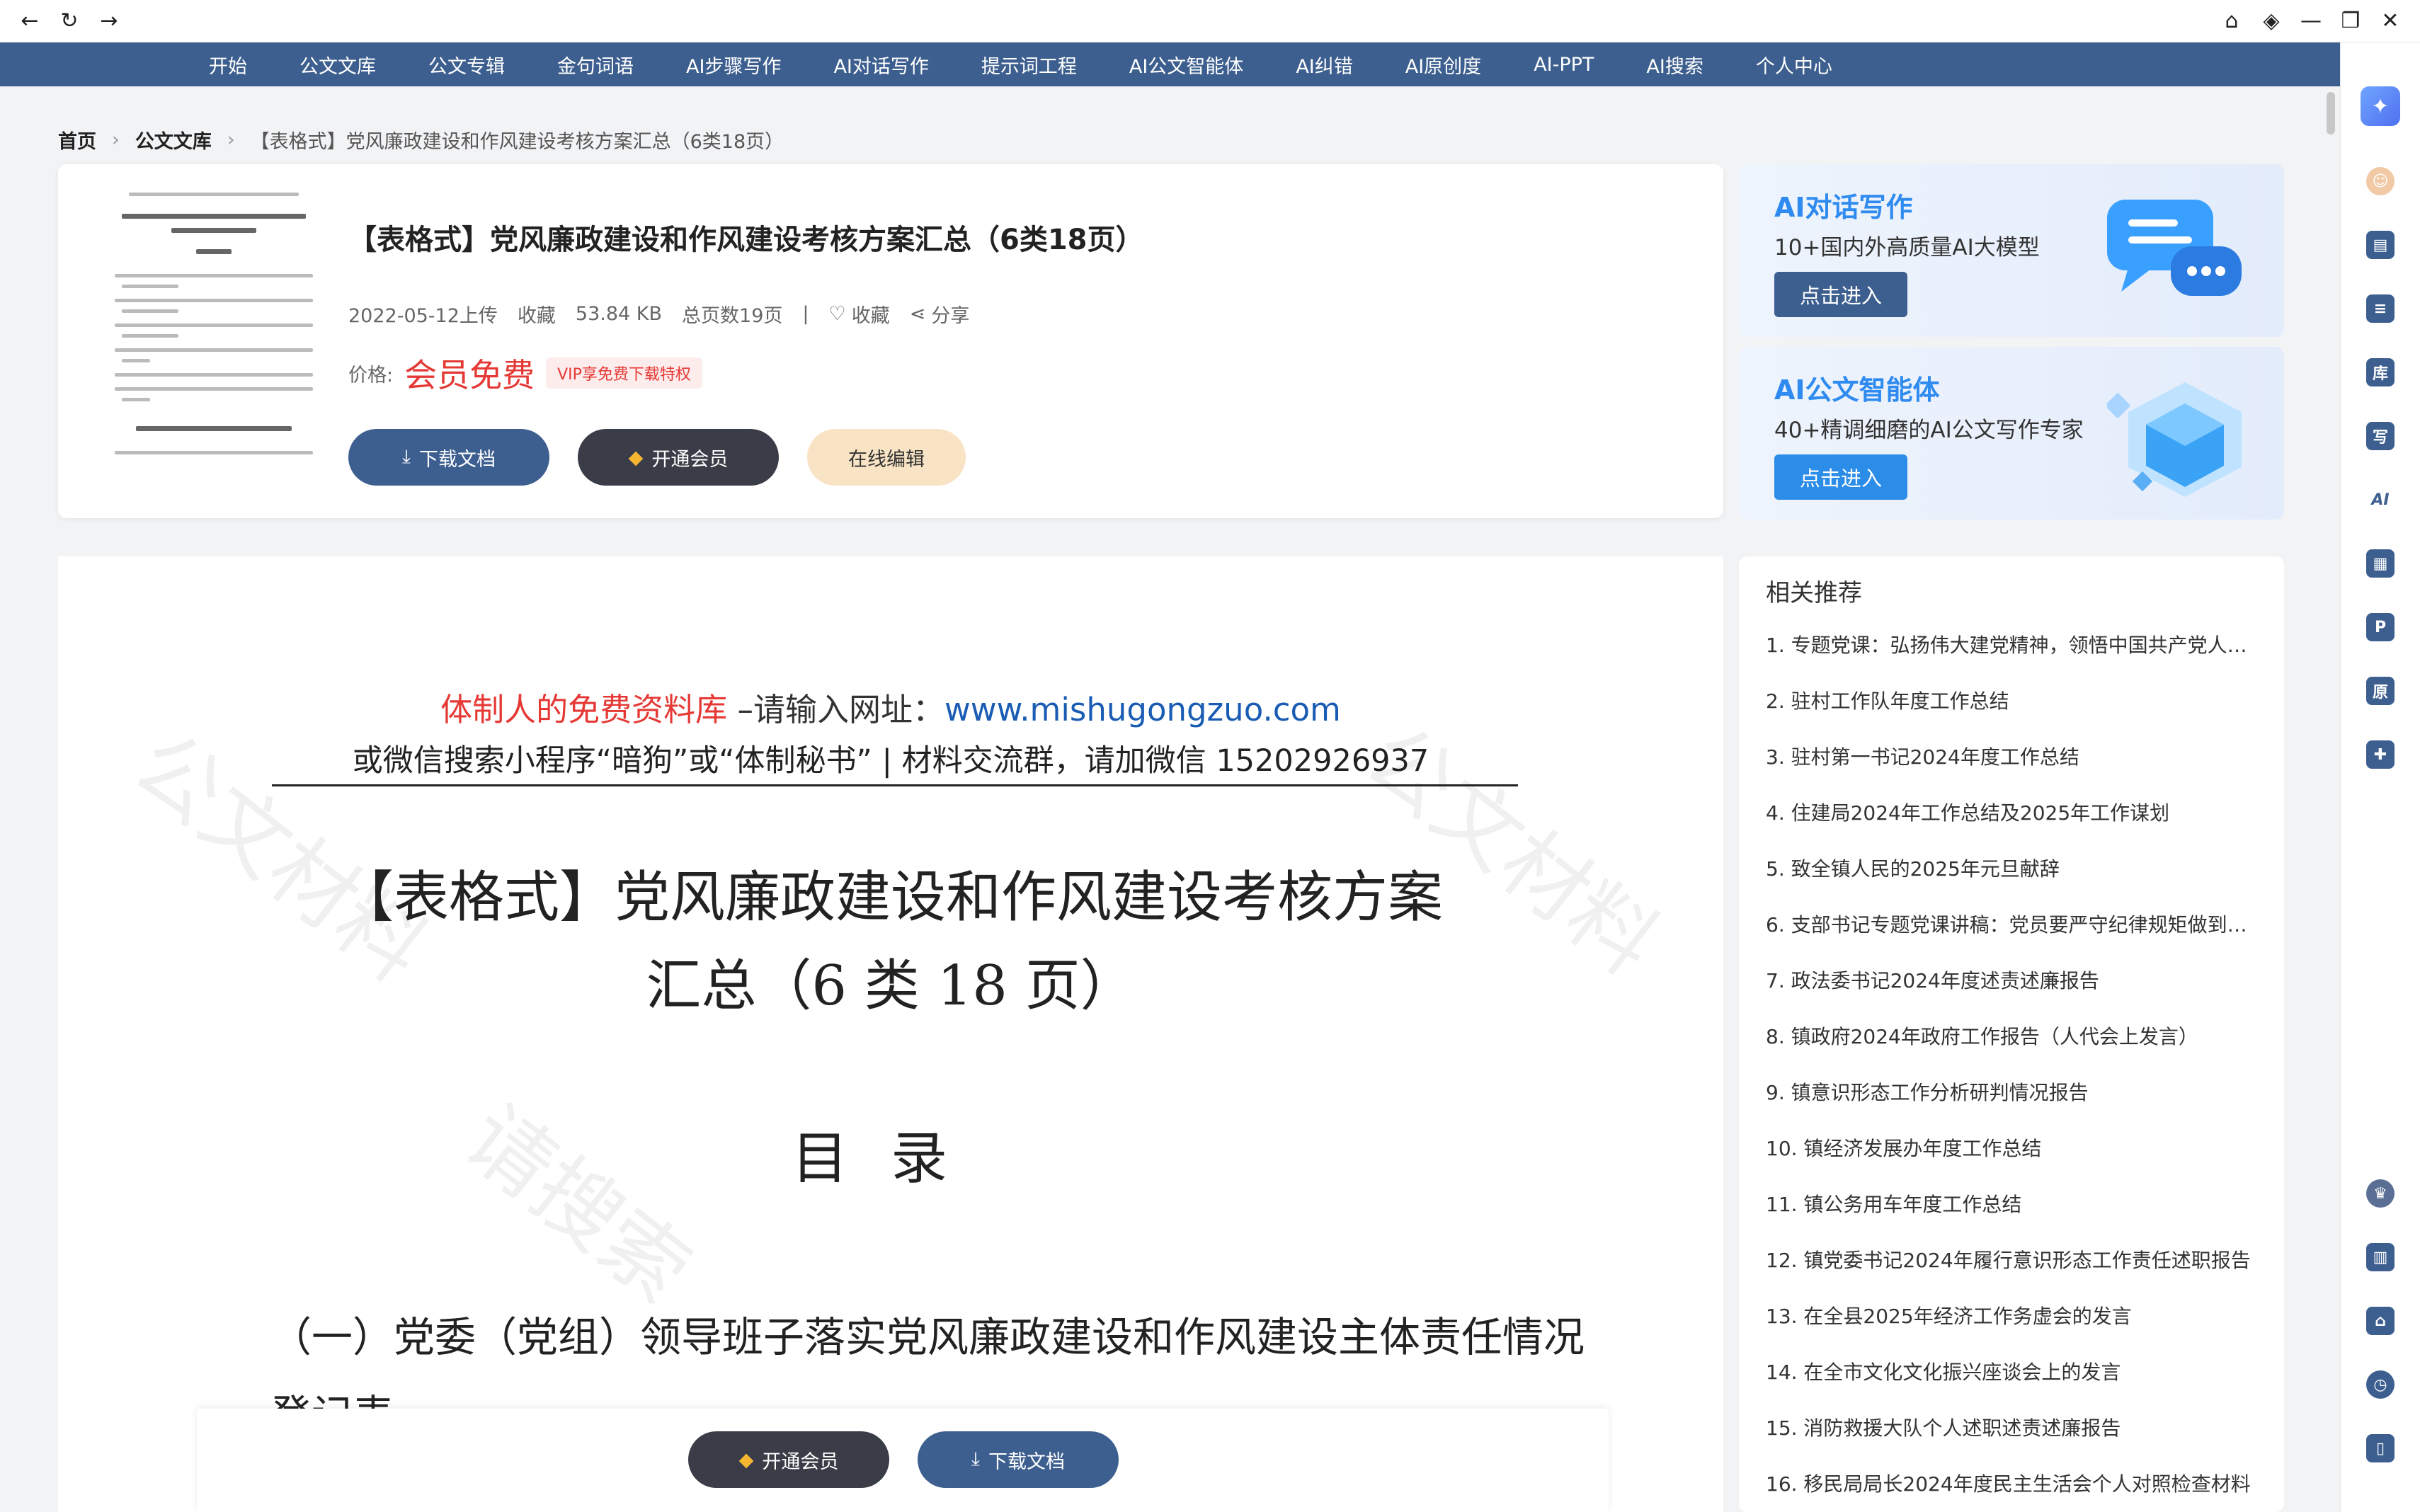  Describe the element at coordinates (2380, 777) in the screenshot. I see `right-sidebar: ✦ ☺ ▤ ≡ 库 写 AI ▦ P 原 ✚ ♛ ▥ ⌂ ◷ ▯` at that location.